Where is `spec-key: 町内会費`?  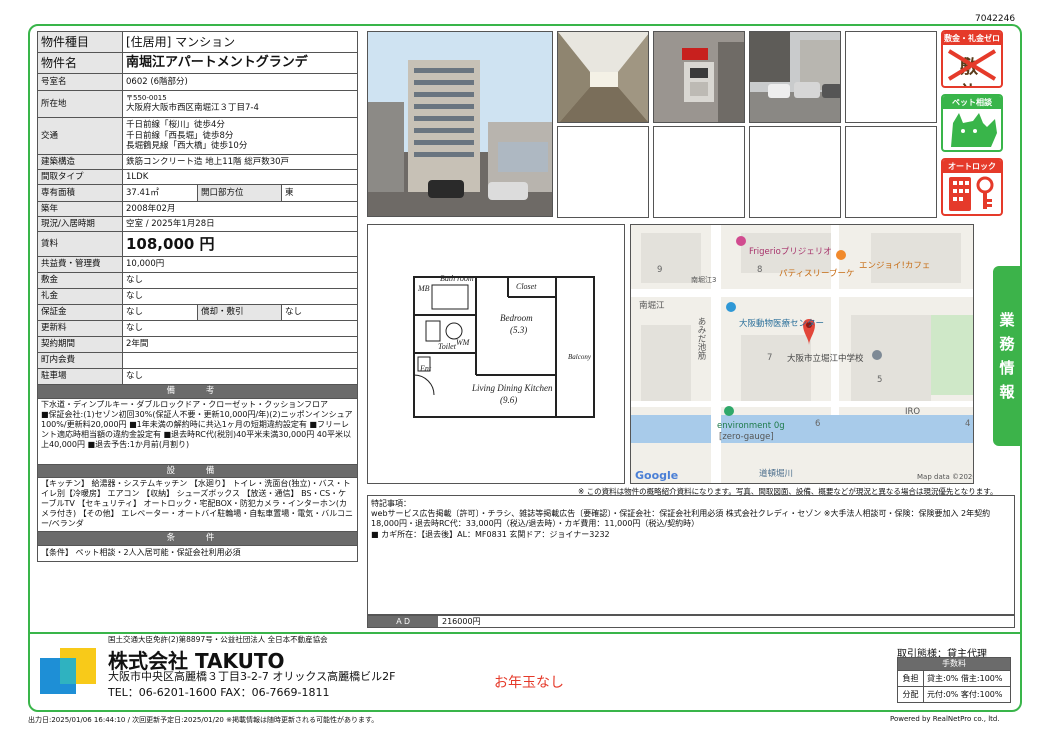
spec-key: 町内会費 is located at coordinates (80, 360).